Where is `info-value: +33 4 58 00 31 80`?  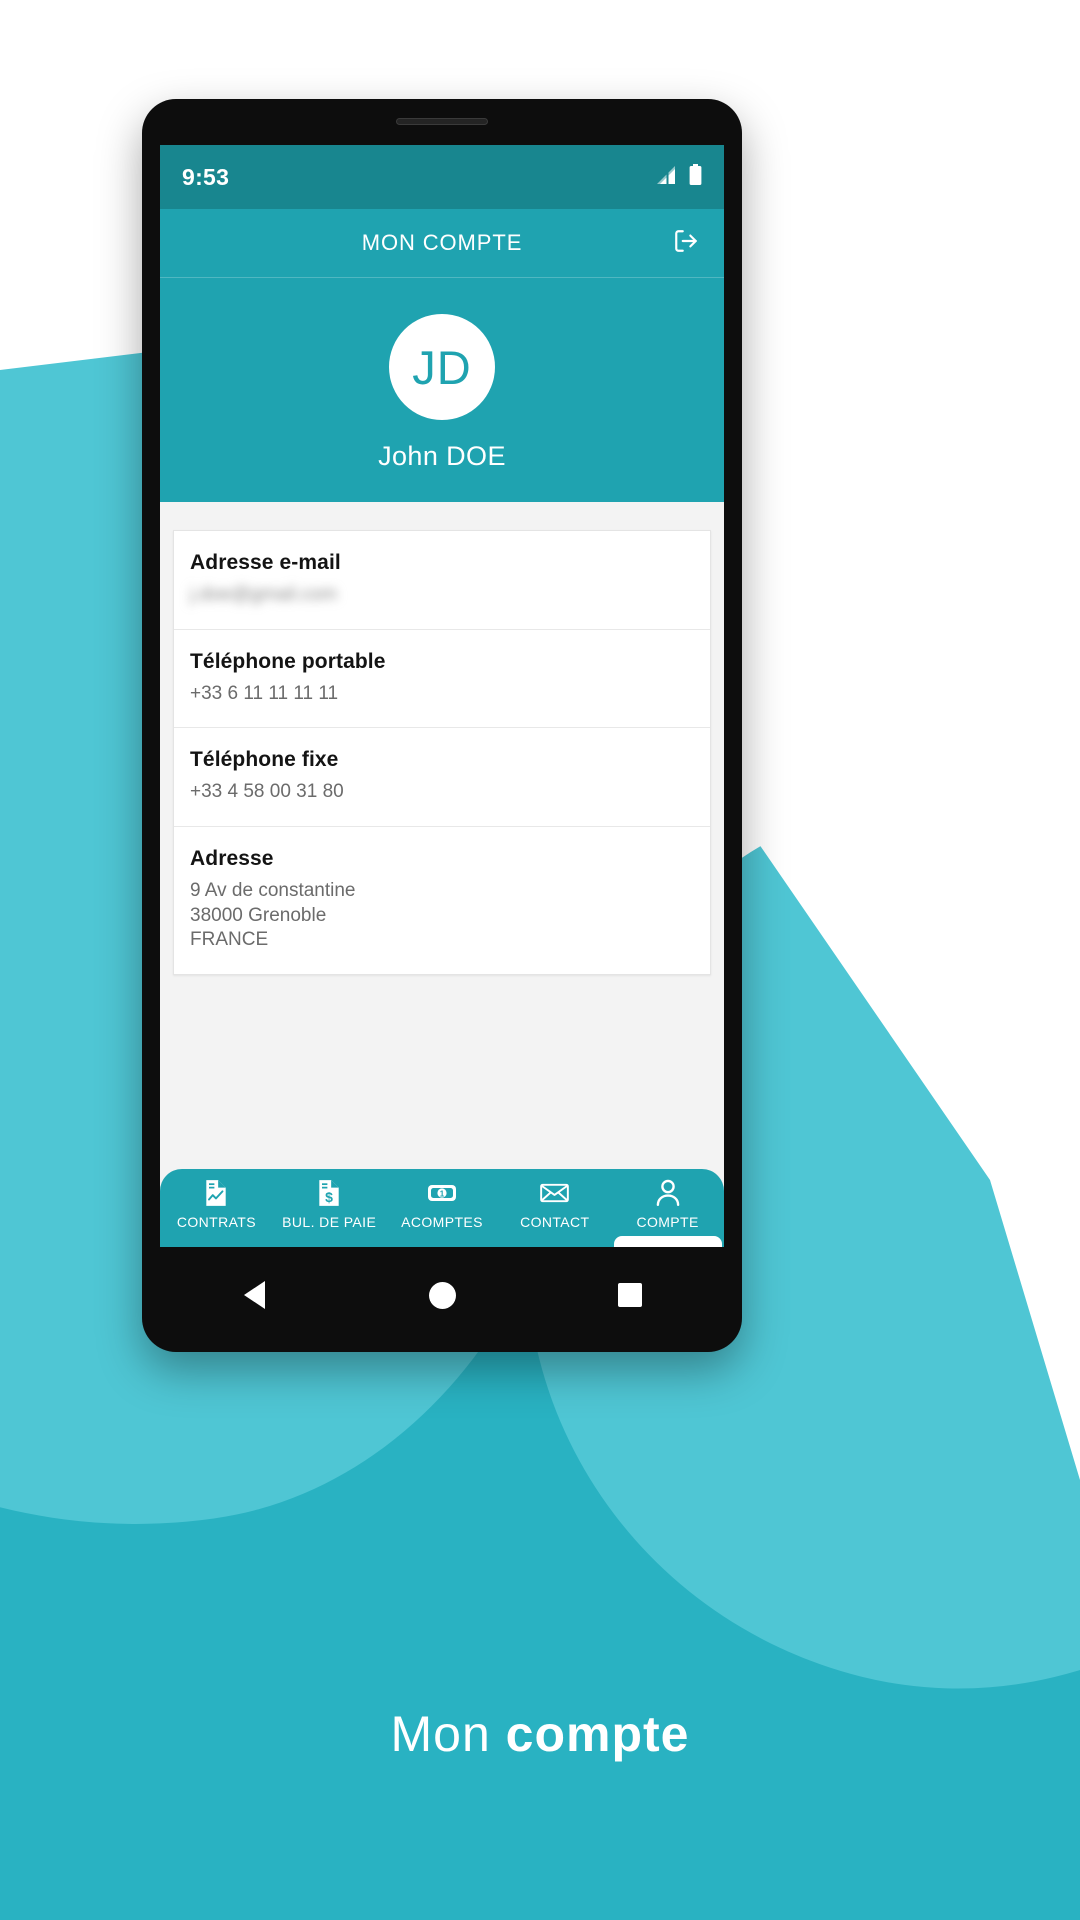 info-value: +33 4 58 00 31 80 is located at coordinates (267, 792).